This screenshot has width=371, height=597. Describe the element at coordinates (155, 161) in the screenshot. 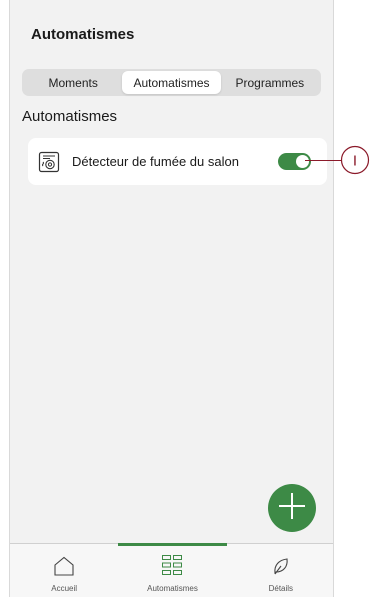

I see `automation-label: Détecteur de fumée du salon` at that location.